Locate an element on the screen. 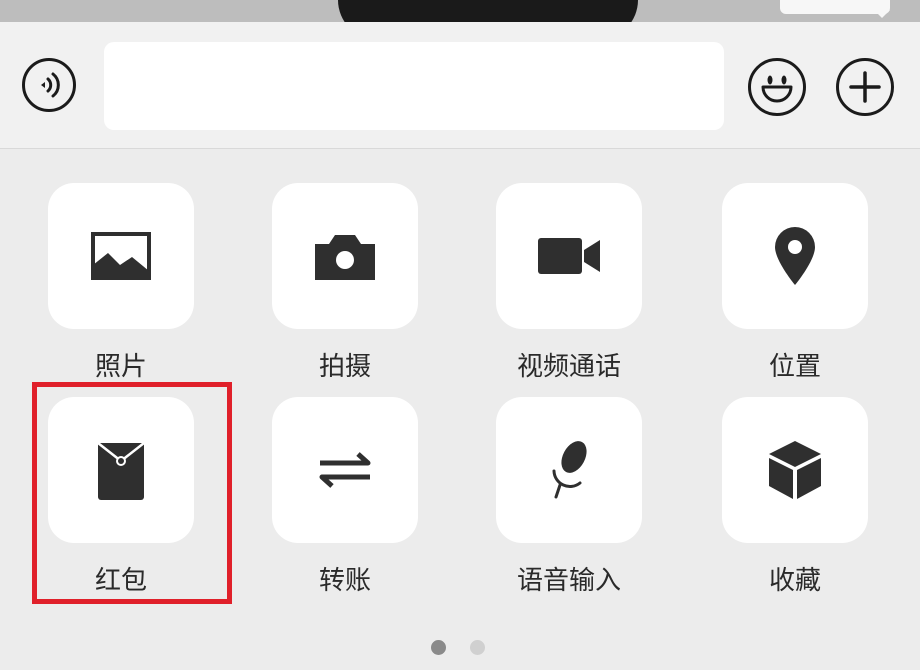 The image size is (920, 670). favorites-action-button is located at coordinates (795, 470).